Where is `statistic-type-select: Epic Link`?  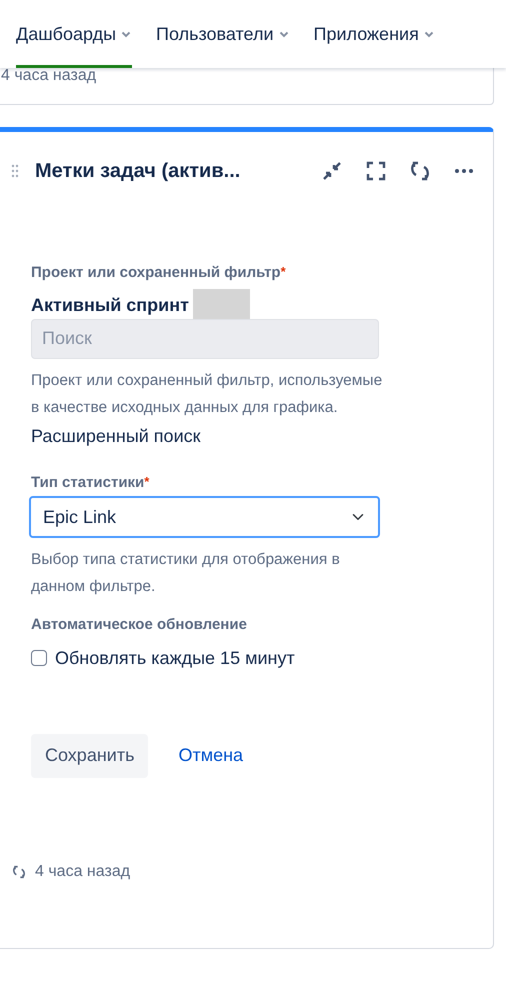
statistic-type-select: Epic Link is located at coordinates (204, 517).